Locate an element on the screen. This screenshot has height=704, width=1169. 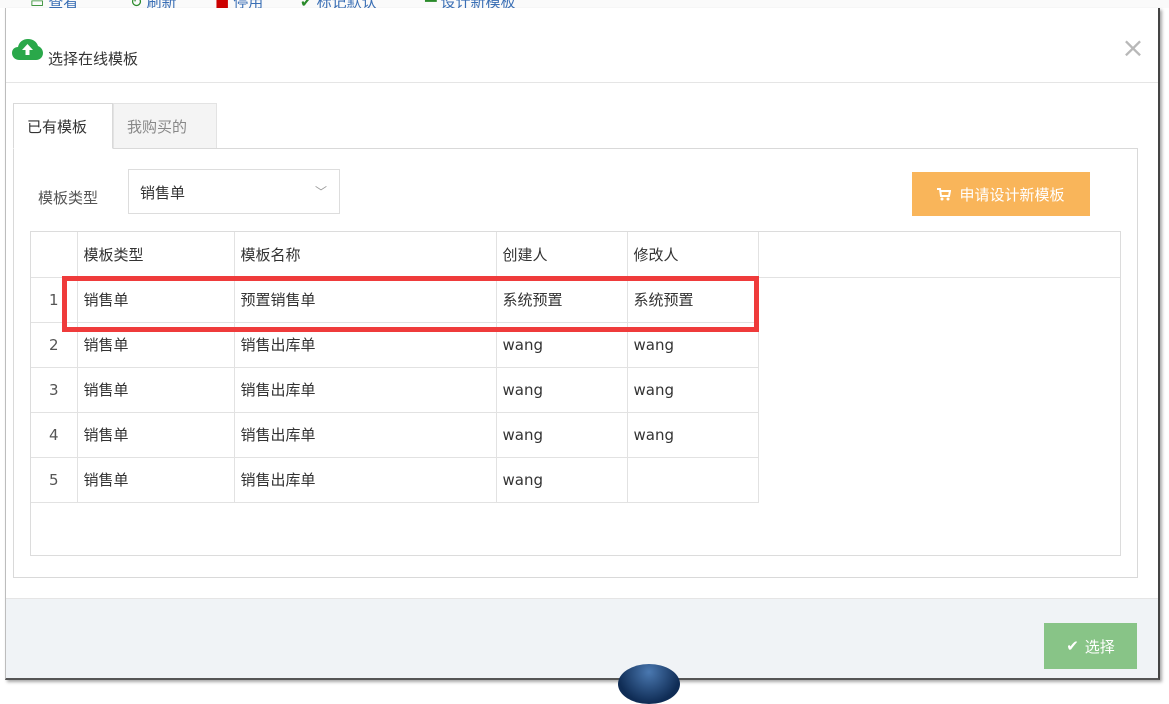
bg-mark-default-button: ✔标记默认 is located at coordinates (338, 4).